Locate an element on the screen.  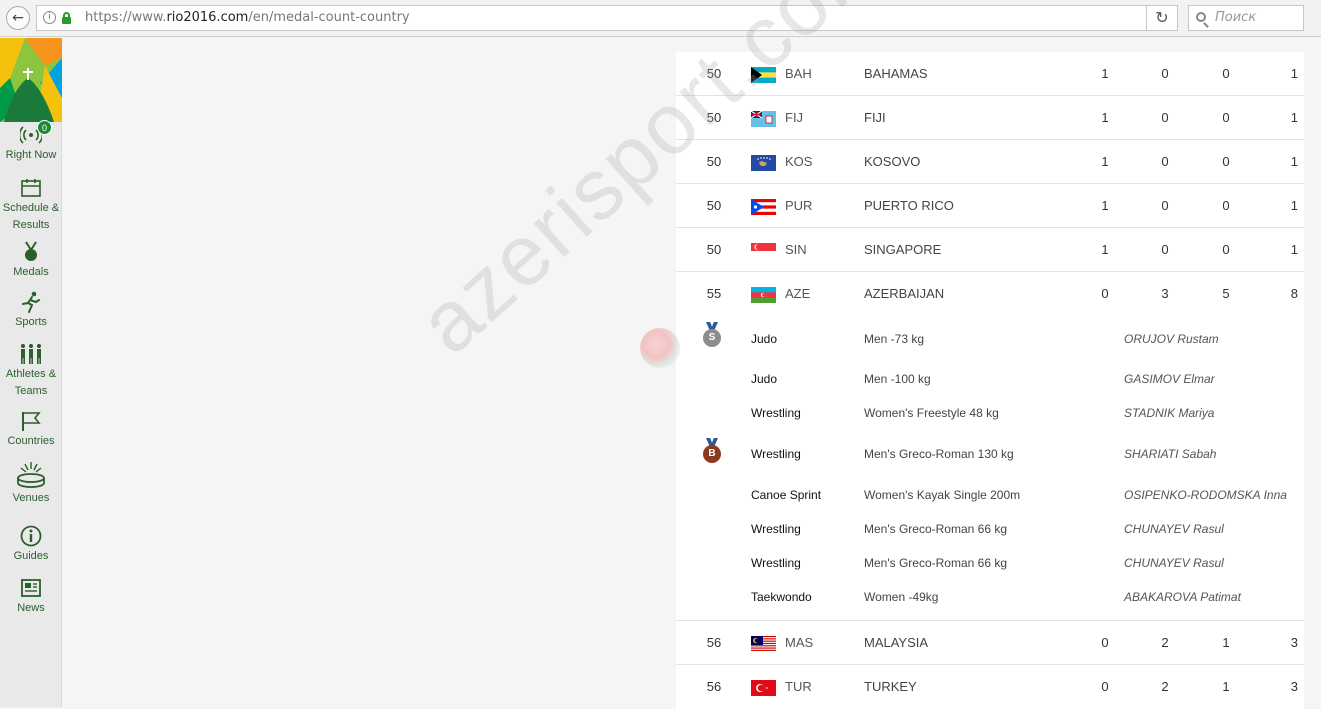
country-name: BAHAMAS is located at coordinates (896, 74).